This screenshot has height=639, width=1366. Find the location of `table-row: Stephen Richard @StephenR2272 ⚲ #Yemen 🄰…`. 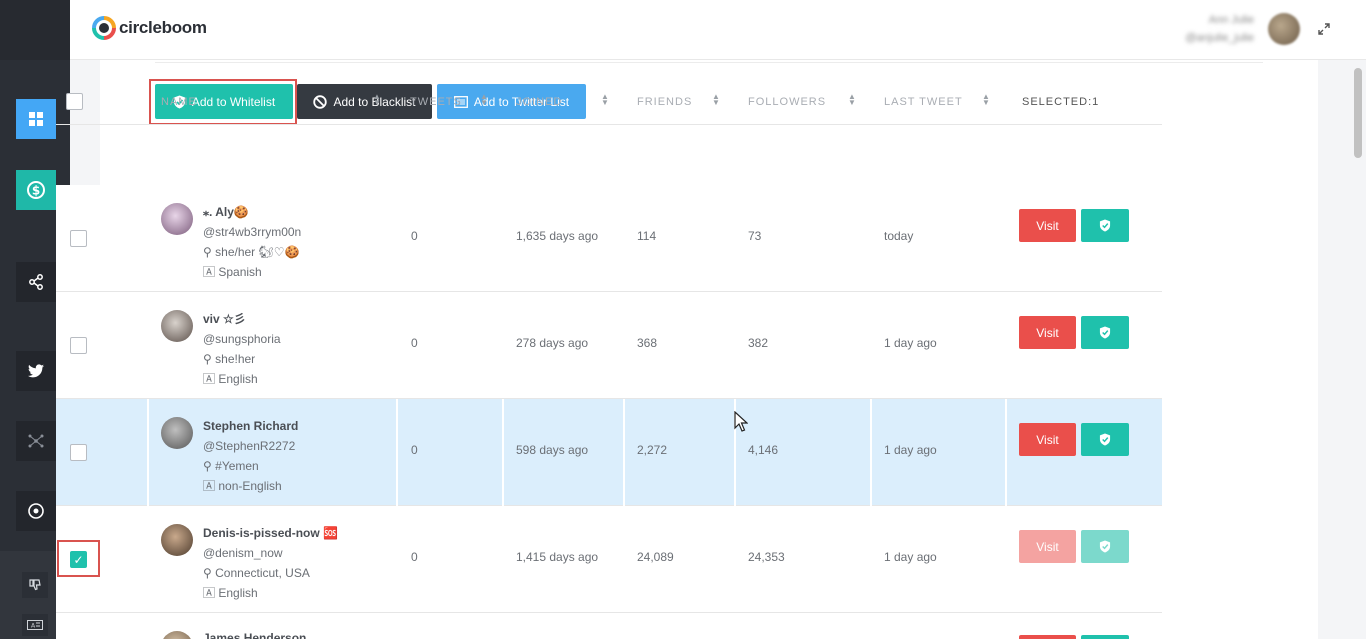

table-row: Stephen Richard @StephenR2272 ⚲ #Yemen 🄰… is located at coordinates (609, 452).